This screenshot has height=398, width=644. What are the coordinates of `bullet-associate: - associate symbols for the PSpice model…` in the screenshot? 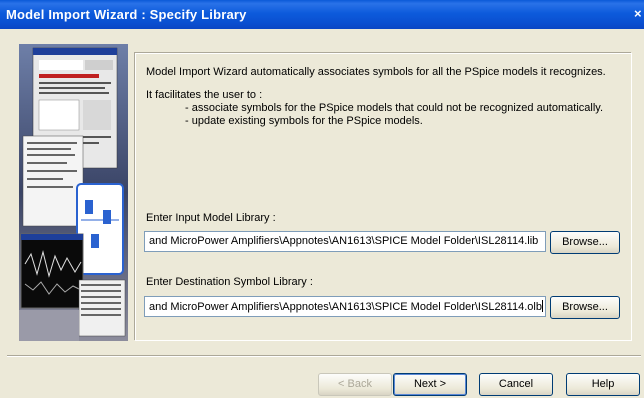 It's located at (394, 108).